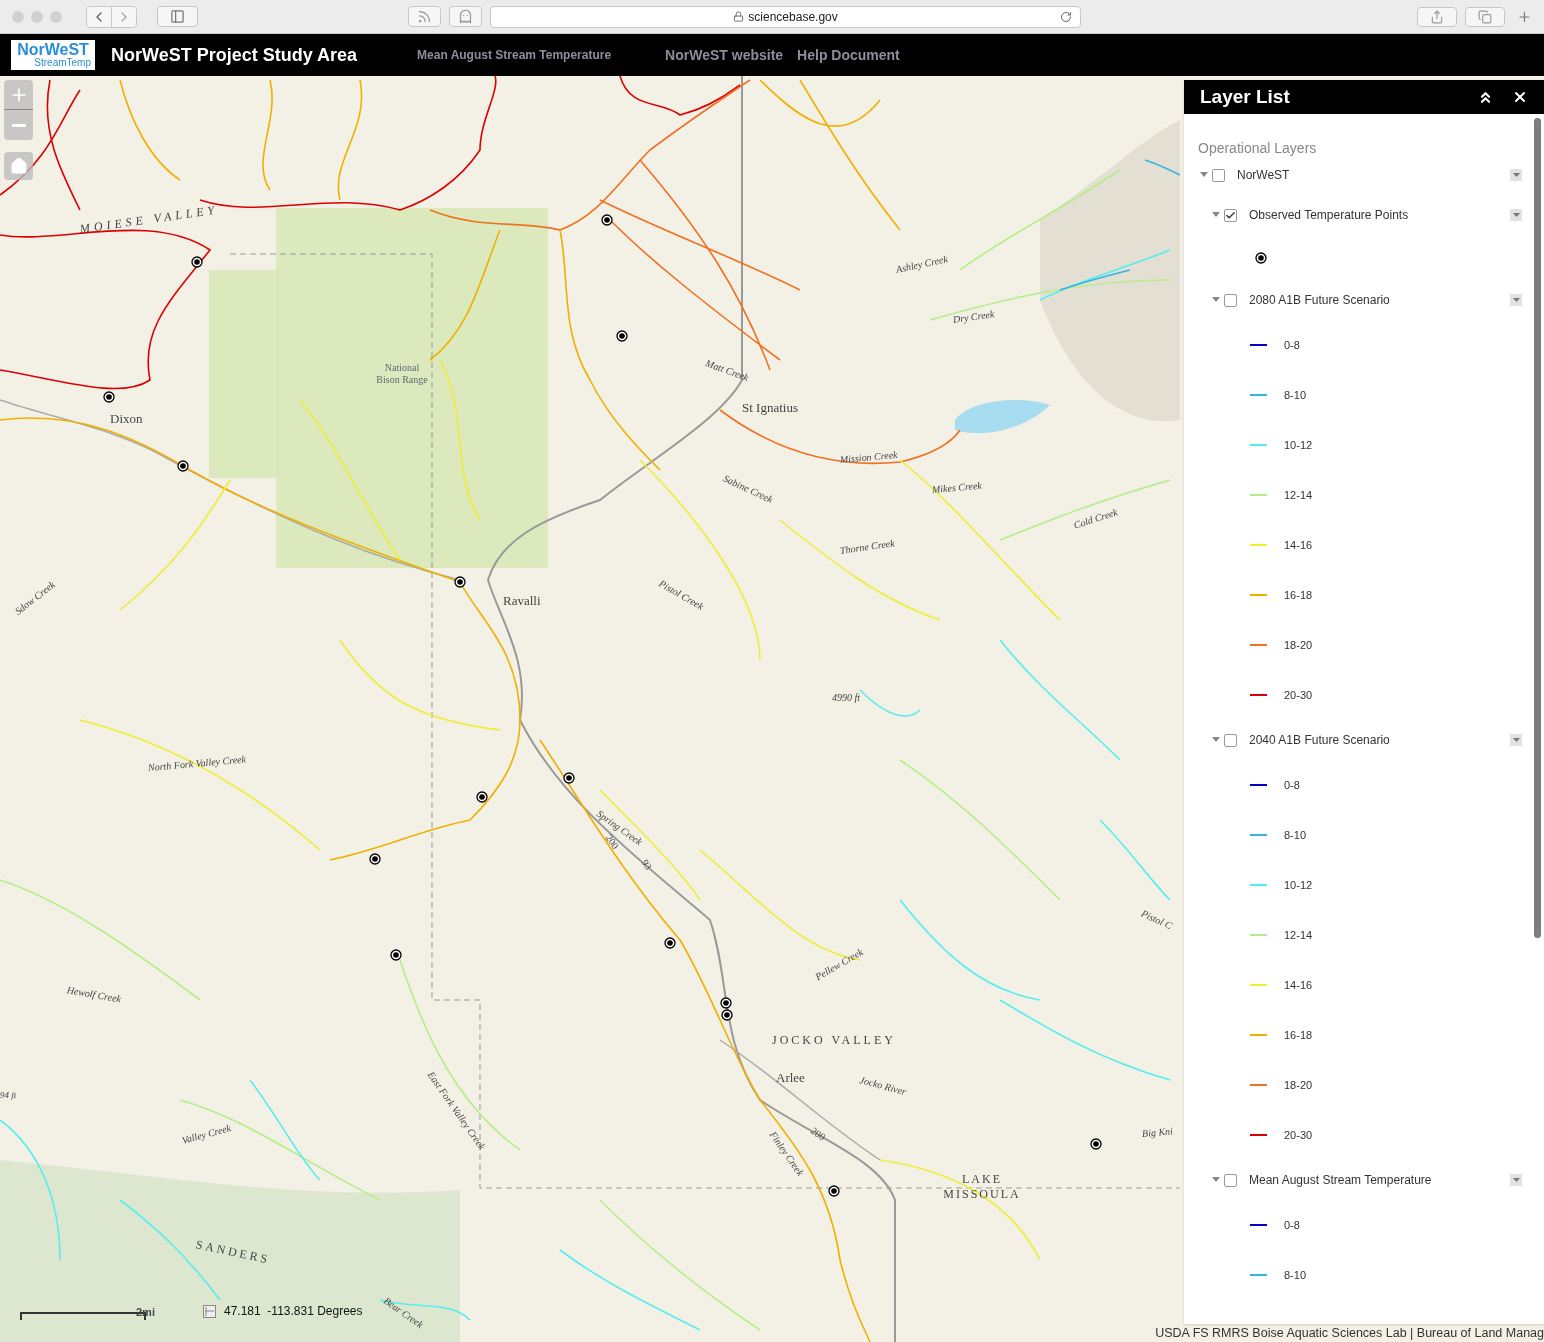  Describe the element at coordinates (724, 55) in the screenshot. I see `header-link: NorWeST website` at that location.